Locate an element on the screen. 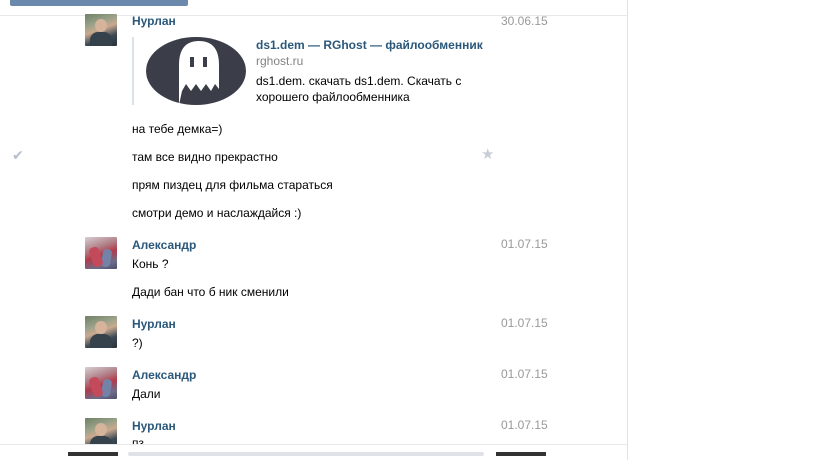  message-text: на тебе демка=) is located at coordinates (177, 129).